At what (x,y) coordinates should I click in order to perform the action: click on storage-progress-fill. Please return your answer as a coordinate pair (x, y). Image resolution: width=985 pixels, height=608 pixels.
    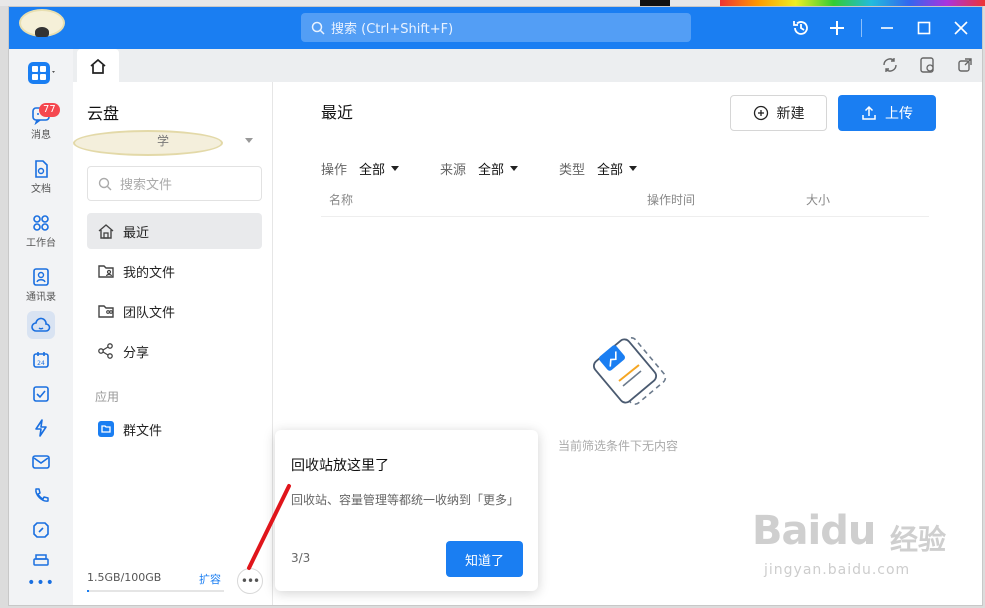
    Looking at the image, I should click on (88, 591).